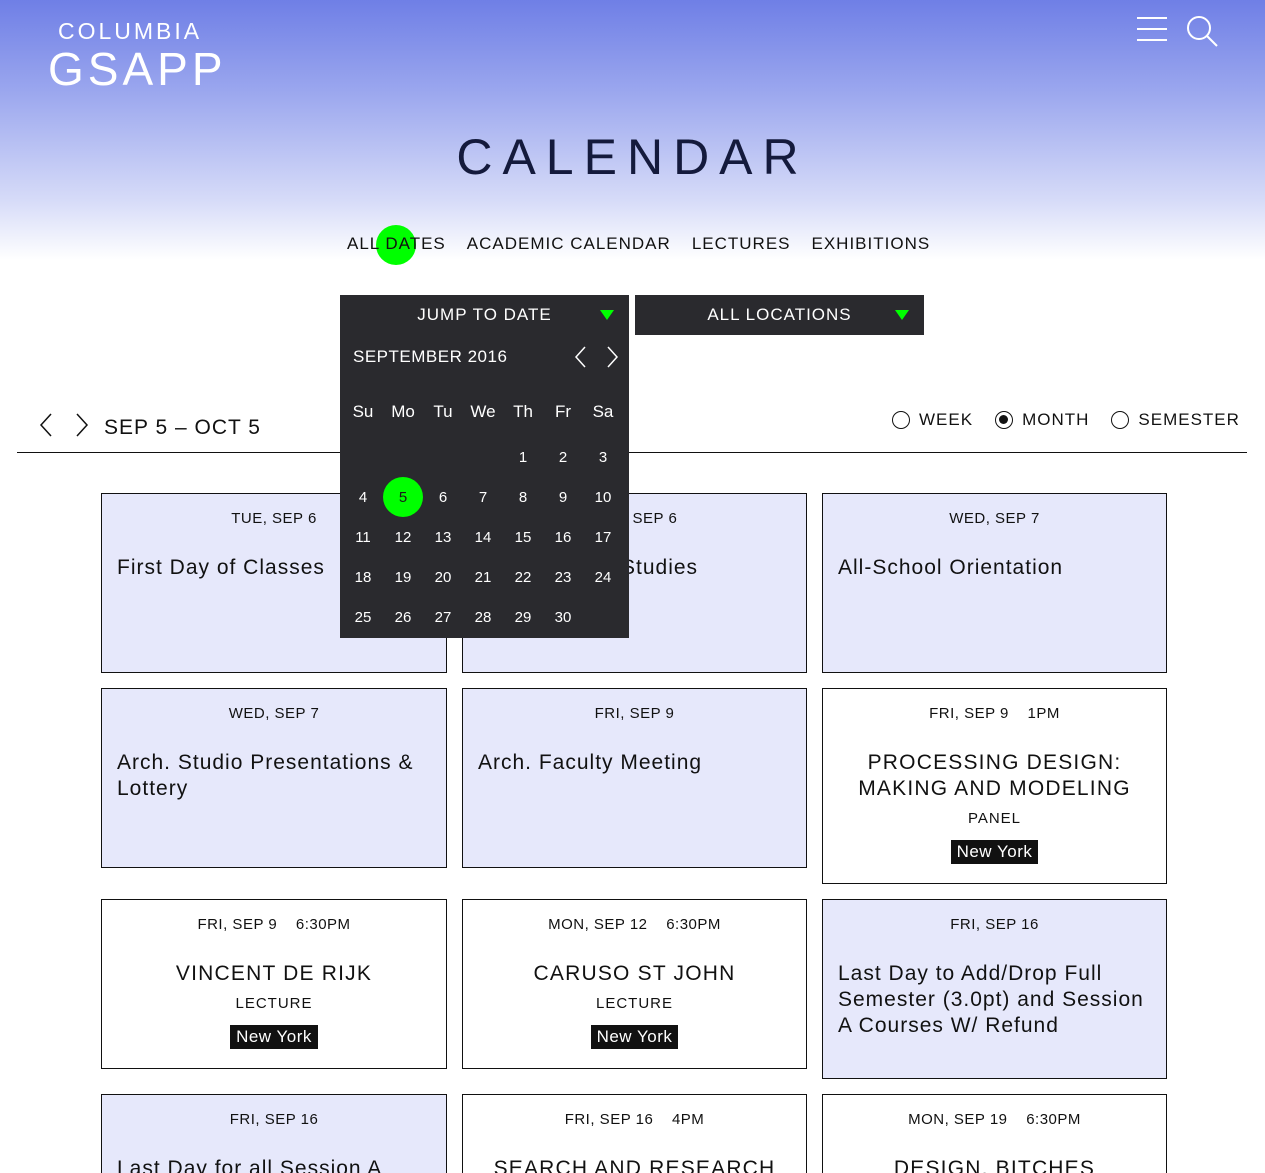 The image size is (1265, 1173). I want to click on view-semester-option: SEMESTER, so click(1175, 420).